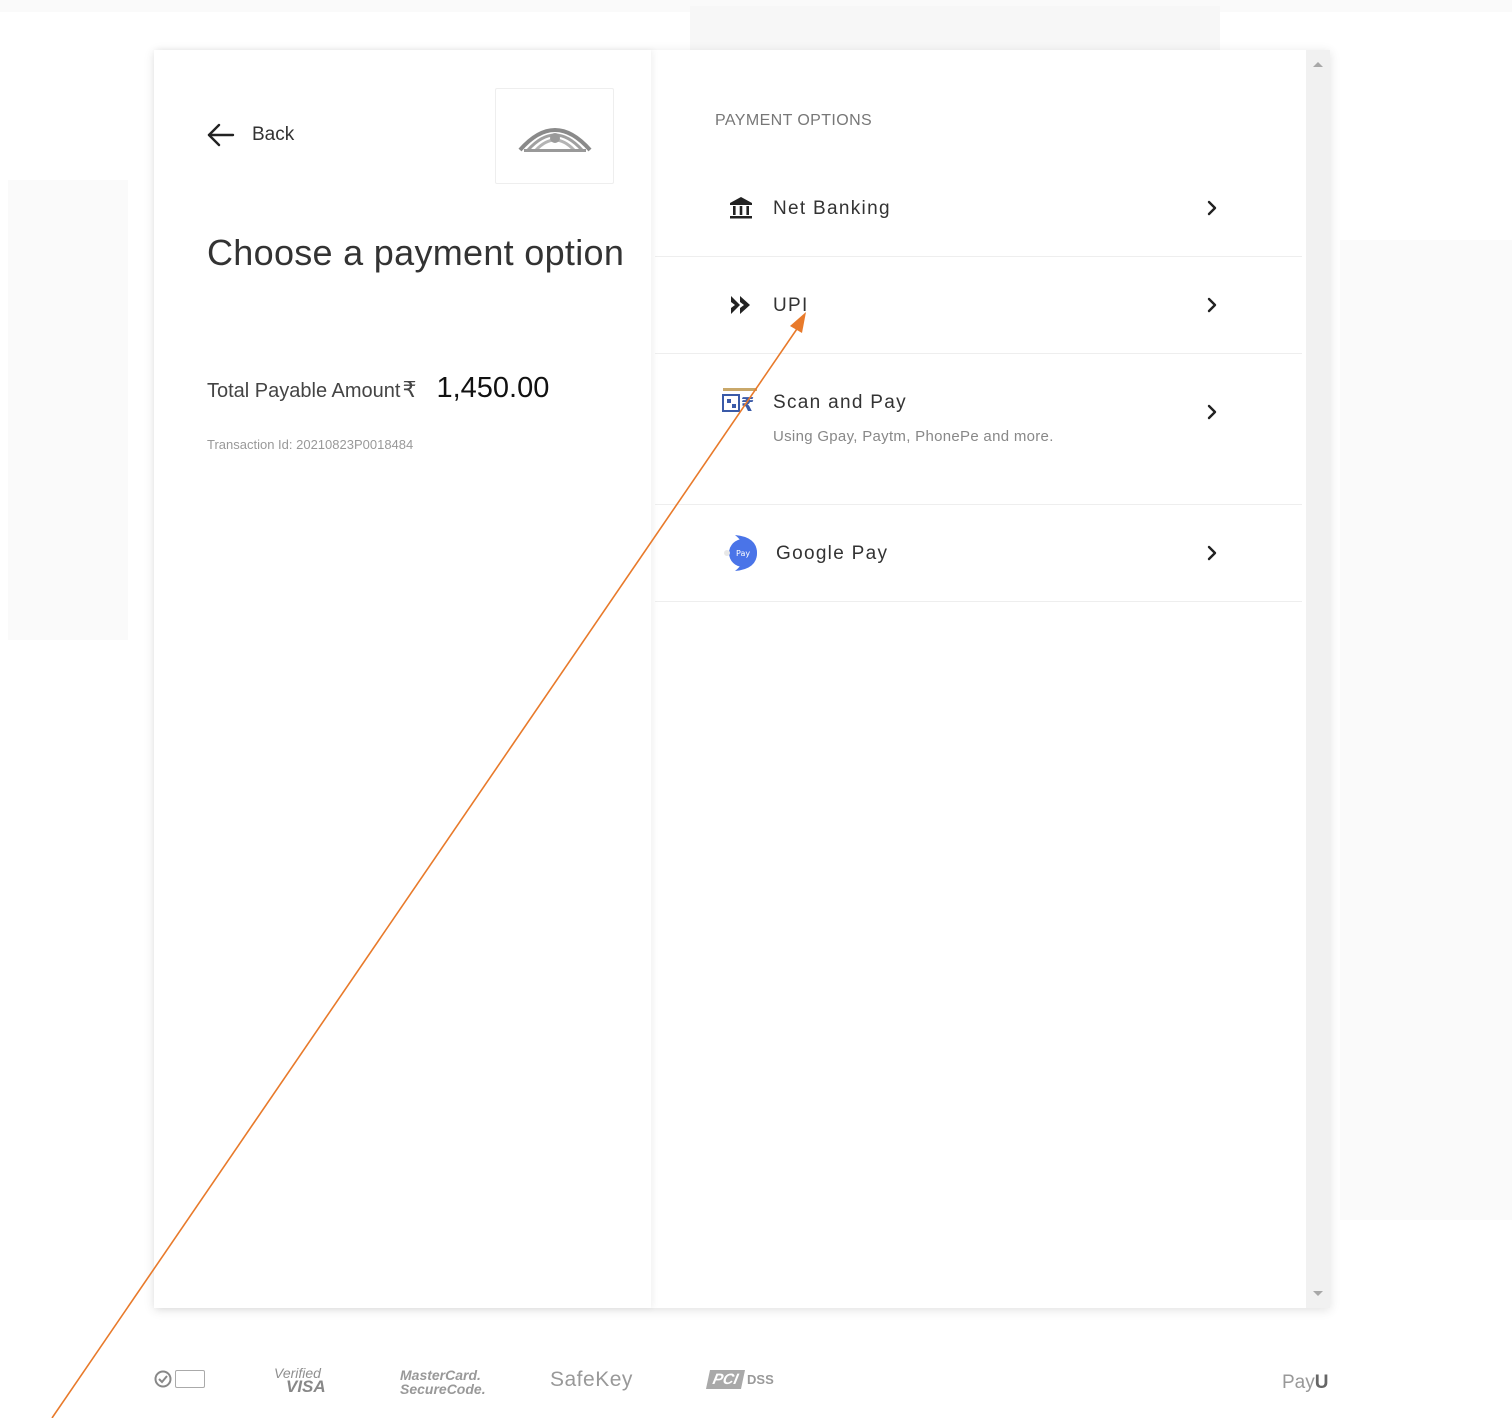 This screenshot has width=1512, height=1418. I want to click on checkmark-circle-icon, so click(163, 1379).